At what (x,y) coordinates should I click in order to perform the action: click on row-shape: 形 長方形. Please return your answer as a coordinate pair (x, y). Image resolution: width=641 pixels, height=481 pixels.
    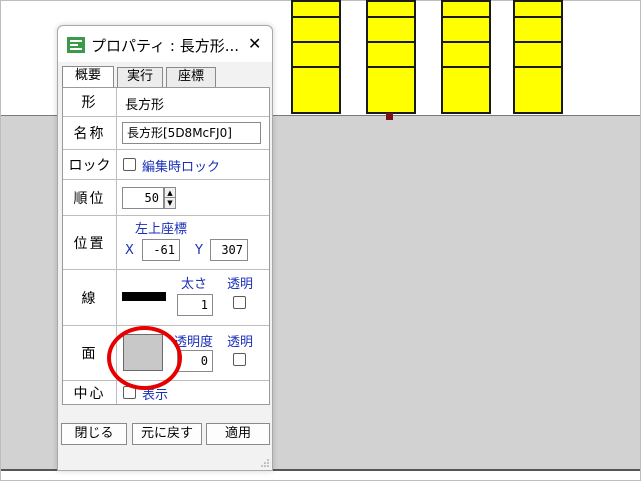
    Looking at the image, I should click on (166, 102).